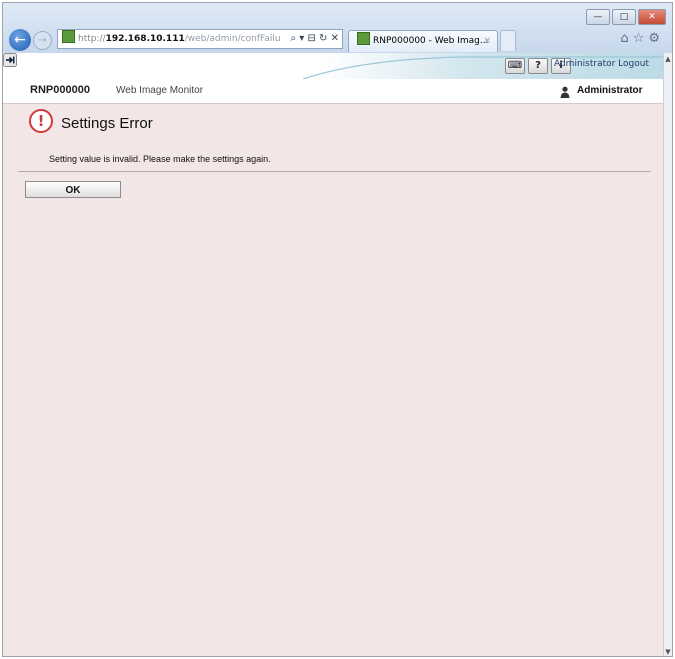 This screenshot has height=659, width=675. What do you see at coordinates (667, 354) in the screenshot?
I see `vertical-scrollbar: ▲ ▼` at bounding box center [667, 354].